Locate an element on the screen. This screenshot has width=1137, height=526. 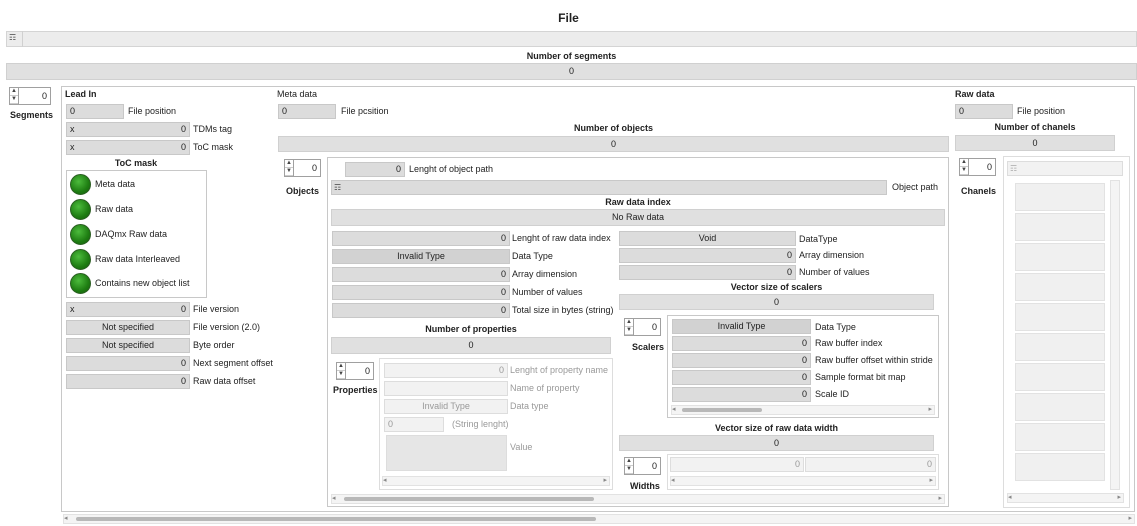
prop-value-label: Value is located at coordinates (521, 447).